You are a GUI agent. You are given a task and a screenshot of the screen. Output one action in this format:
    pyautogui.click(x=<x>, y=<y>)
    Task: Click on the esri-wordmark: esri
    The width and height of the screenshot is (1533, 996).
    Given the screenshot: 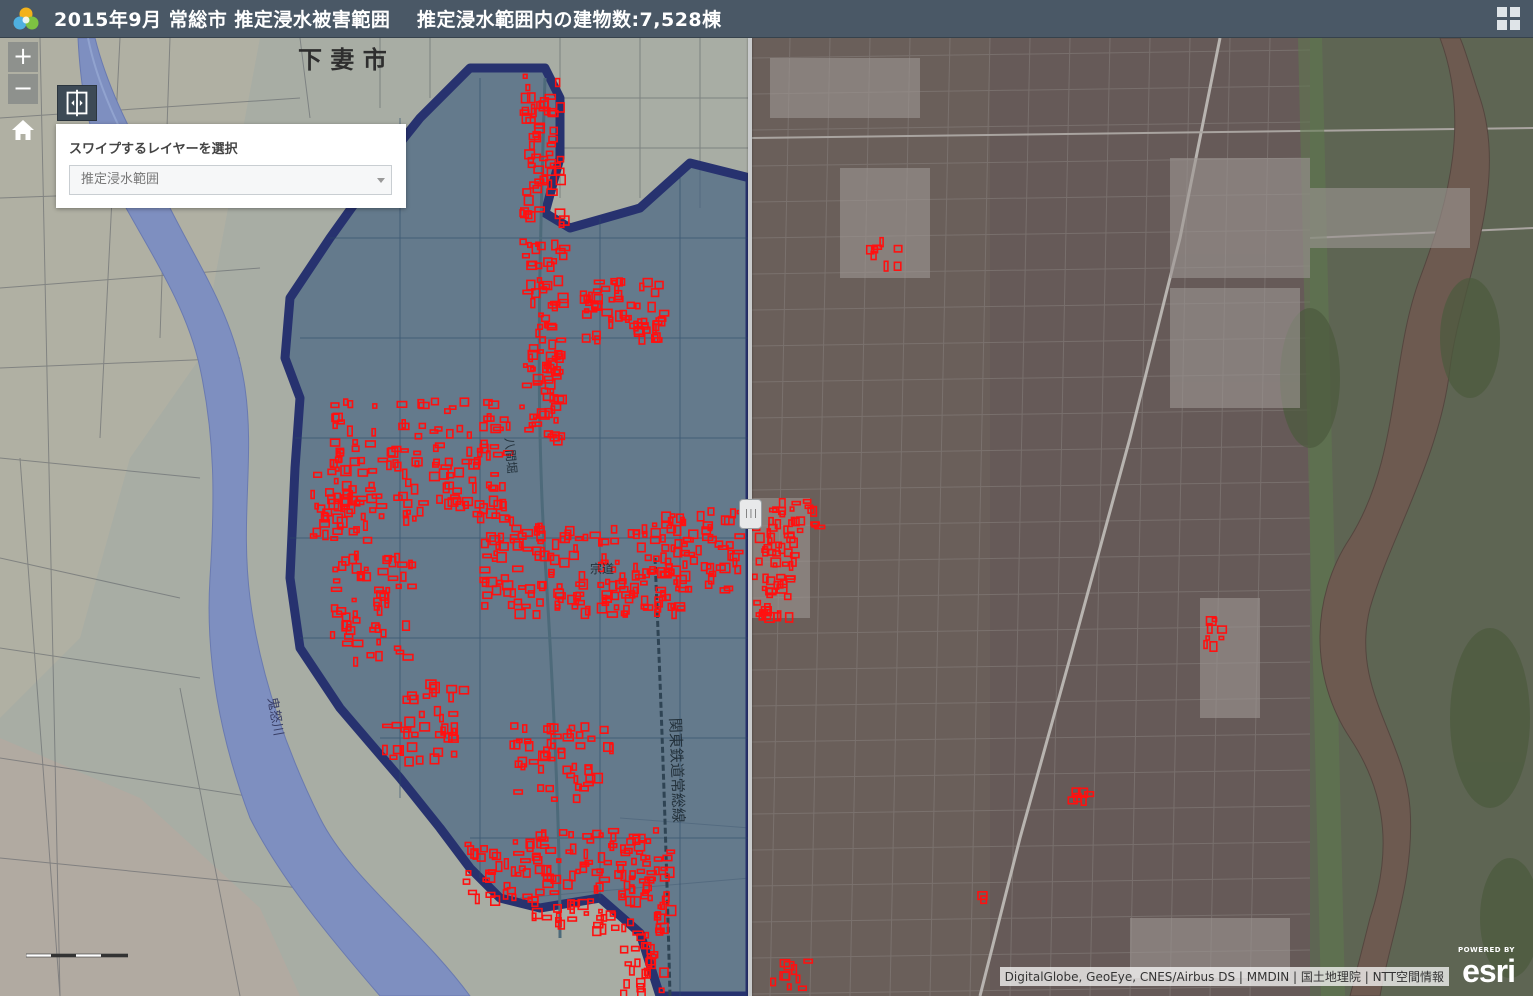 What is the action you would take?
    pyautogui.click(x=1489, y=971)
    